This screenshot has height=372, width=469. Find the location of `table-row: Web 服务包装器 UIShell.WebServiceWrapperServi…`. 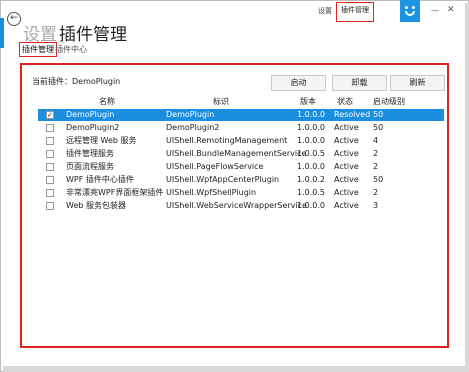

table-row: Web 服务包装器 UIShell.WebServiceWrapperServi… is located at coordinates (241, 206).